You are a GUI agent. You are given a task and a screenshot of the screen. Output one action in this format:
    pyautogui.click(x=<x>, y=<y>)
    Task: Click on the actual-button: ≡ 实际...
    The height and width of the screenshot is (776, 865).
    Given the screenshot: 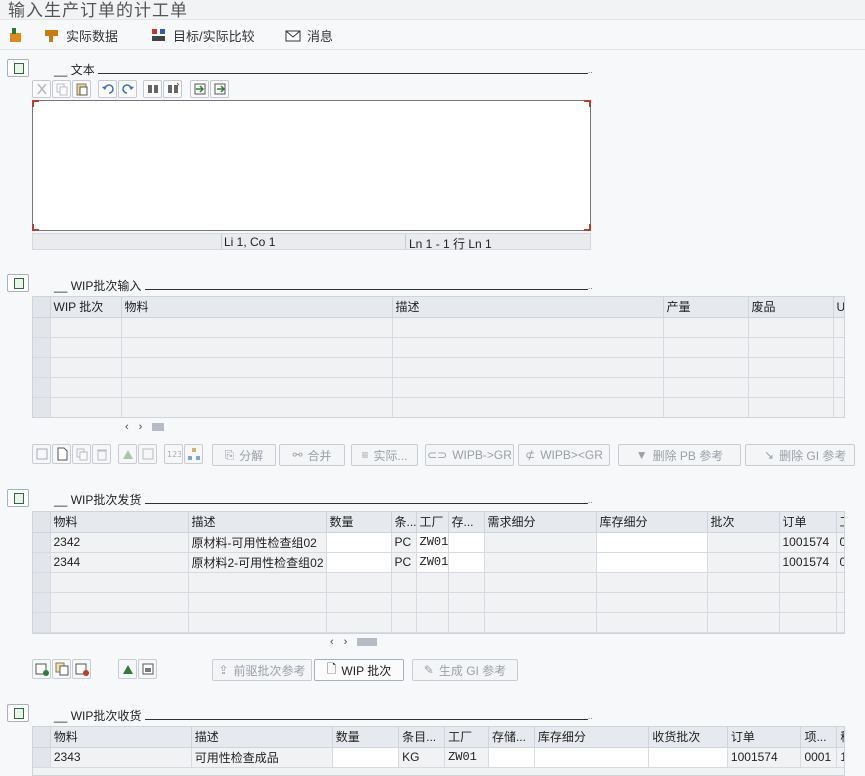 What is the action you would take?
    pyautogui.click(x=384, y=455)
    